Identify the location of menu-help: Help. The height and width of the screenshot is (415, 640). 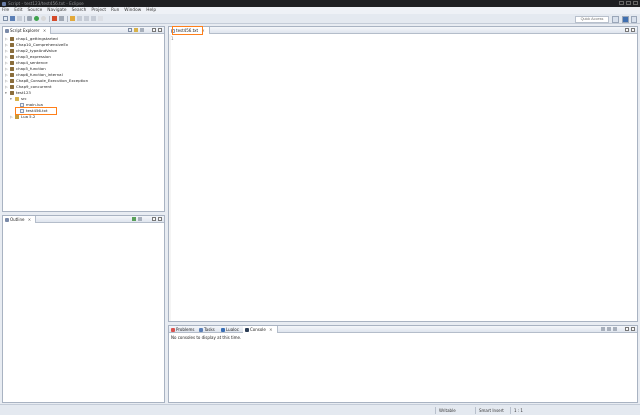
(151, 10).